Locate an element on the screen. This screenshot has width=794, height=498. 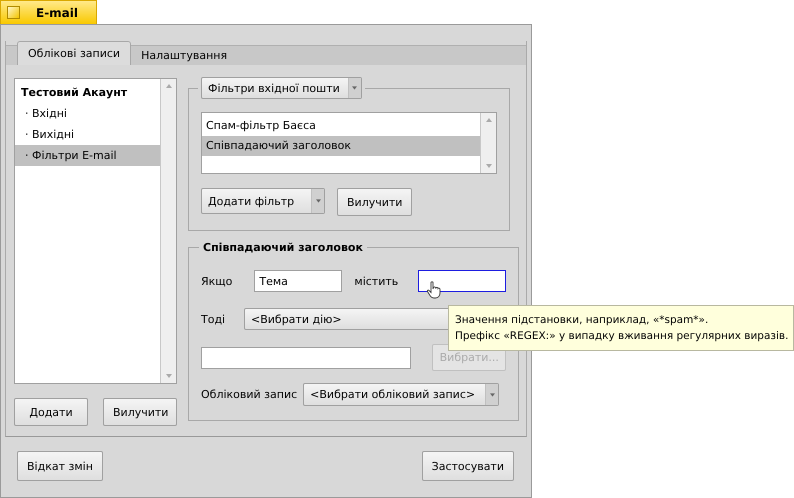
path-field is located at coordinates (306, 357).